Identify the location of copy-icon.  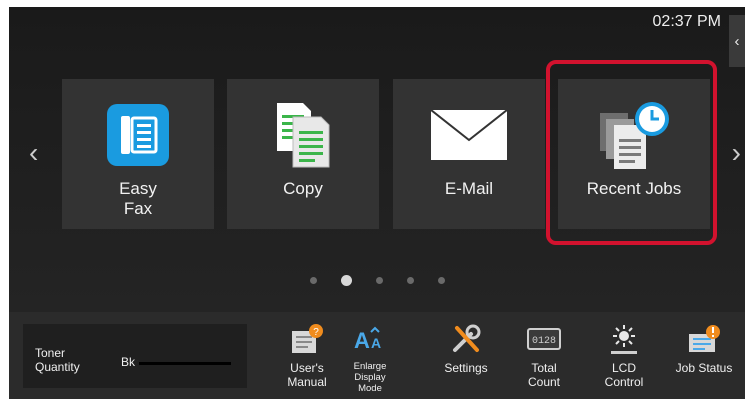
(303, 135).